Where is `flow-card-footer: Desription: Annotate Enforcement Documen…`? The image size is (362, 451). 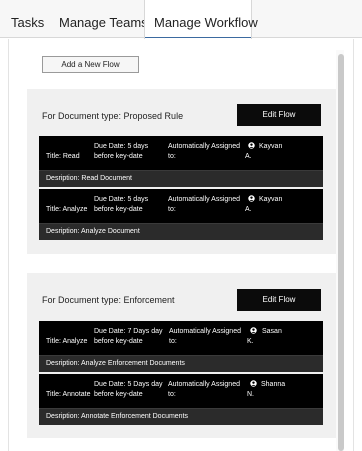 flow-card-footer: Desription: Annotate Enforcement Documen… is located at coordinates (181, 416).